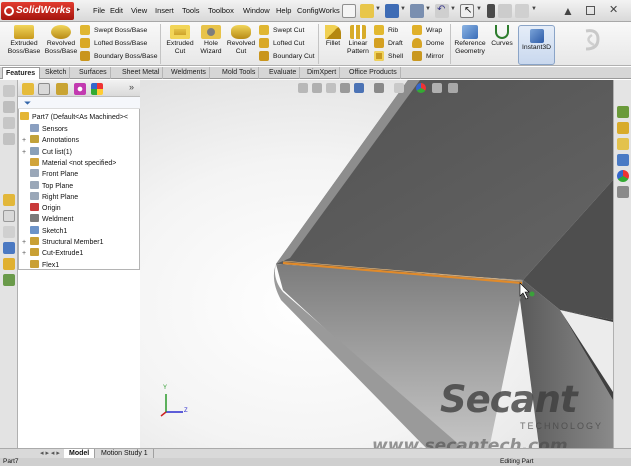  What do you see at coordinates (9, 123) in the screenshot?
I see `rectangle-tool-icon` at bounding box center [9, 123].